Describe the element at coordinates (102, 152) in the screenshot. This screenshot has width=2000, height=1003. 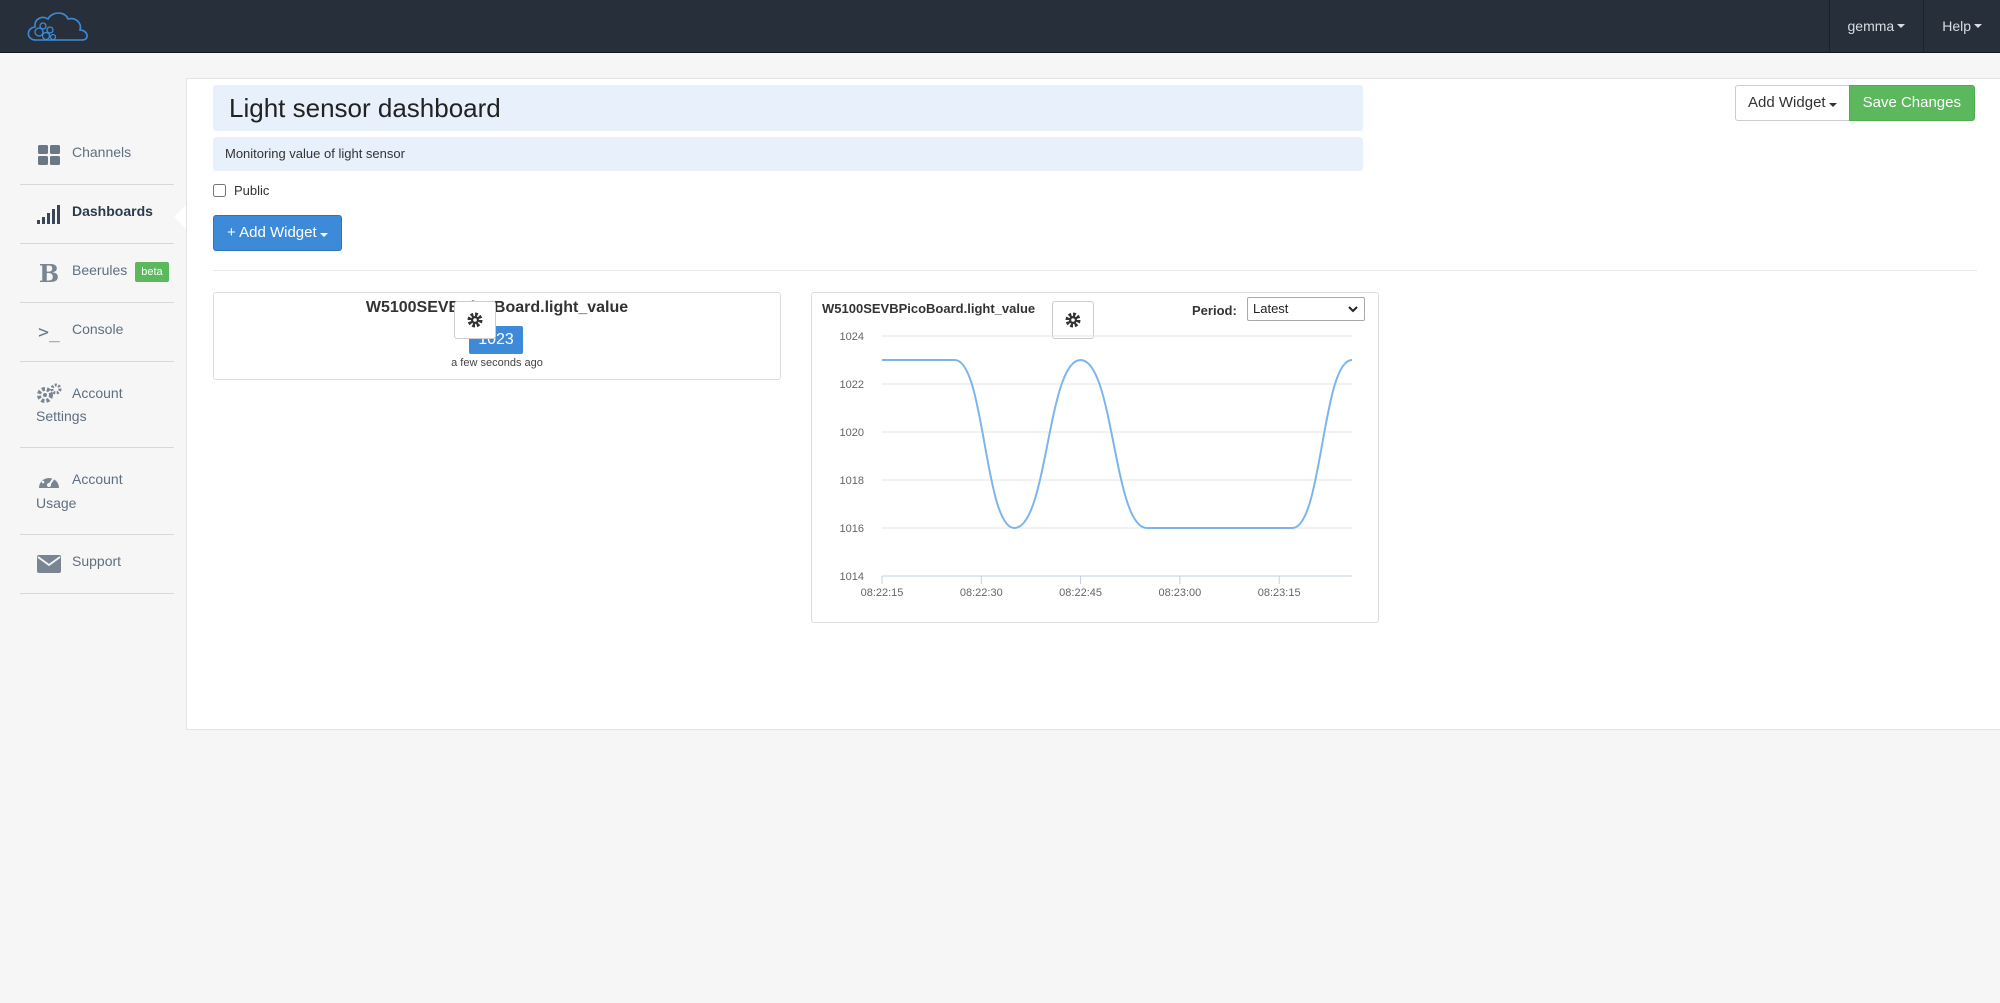
I see `sidebar-item-label: Channels` at that location.